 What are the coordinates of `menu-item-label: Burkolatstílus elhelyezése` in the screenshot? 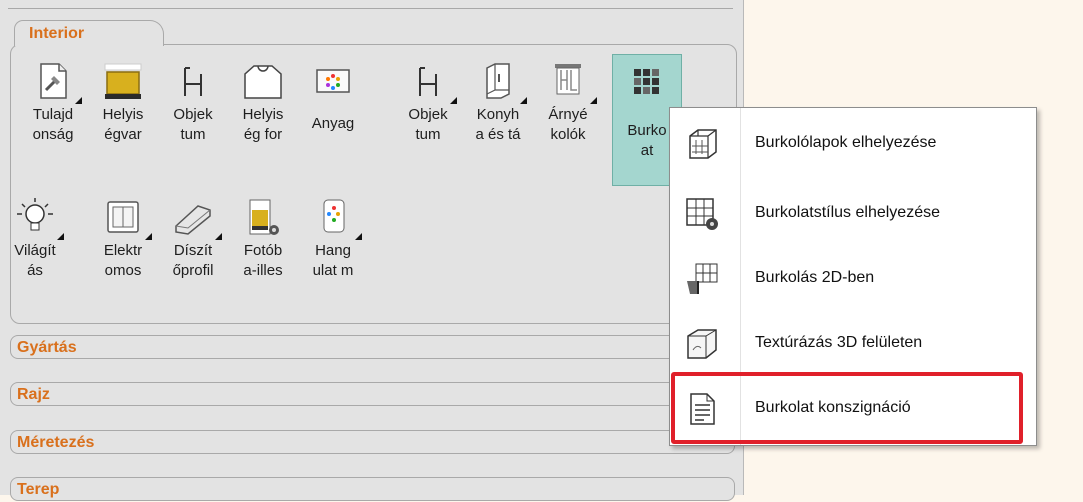 It's located at (847, 212).